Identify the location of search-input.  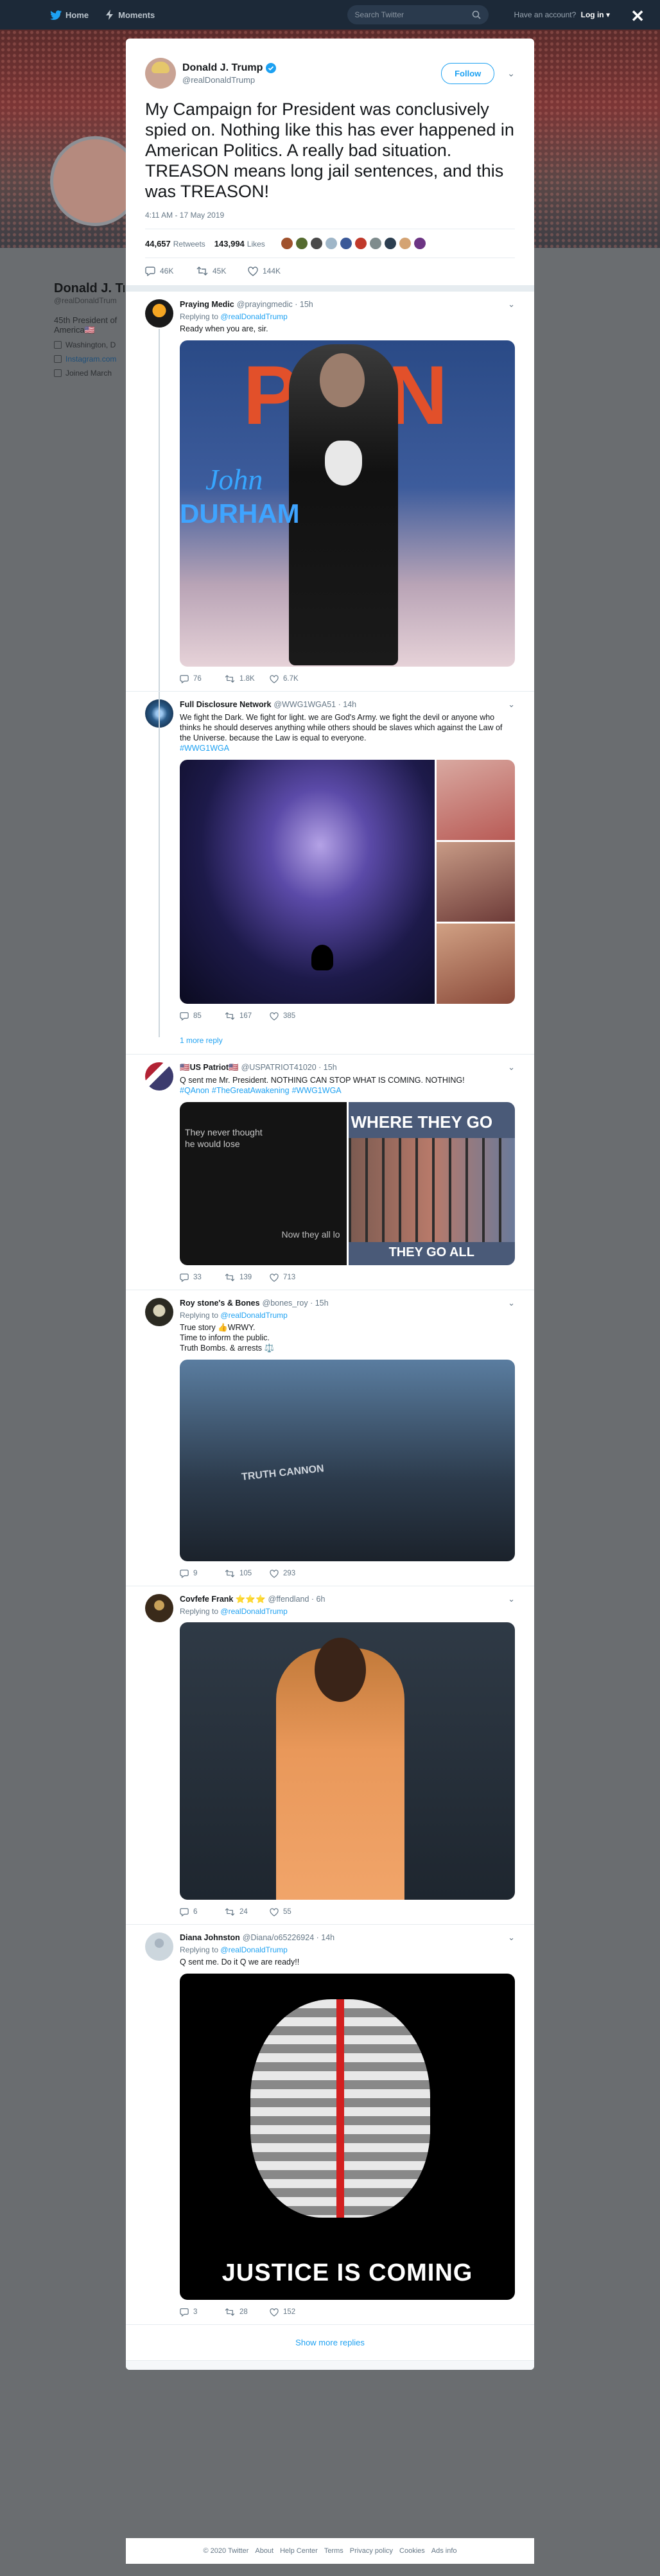
(413, 14).